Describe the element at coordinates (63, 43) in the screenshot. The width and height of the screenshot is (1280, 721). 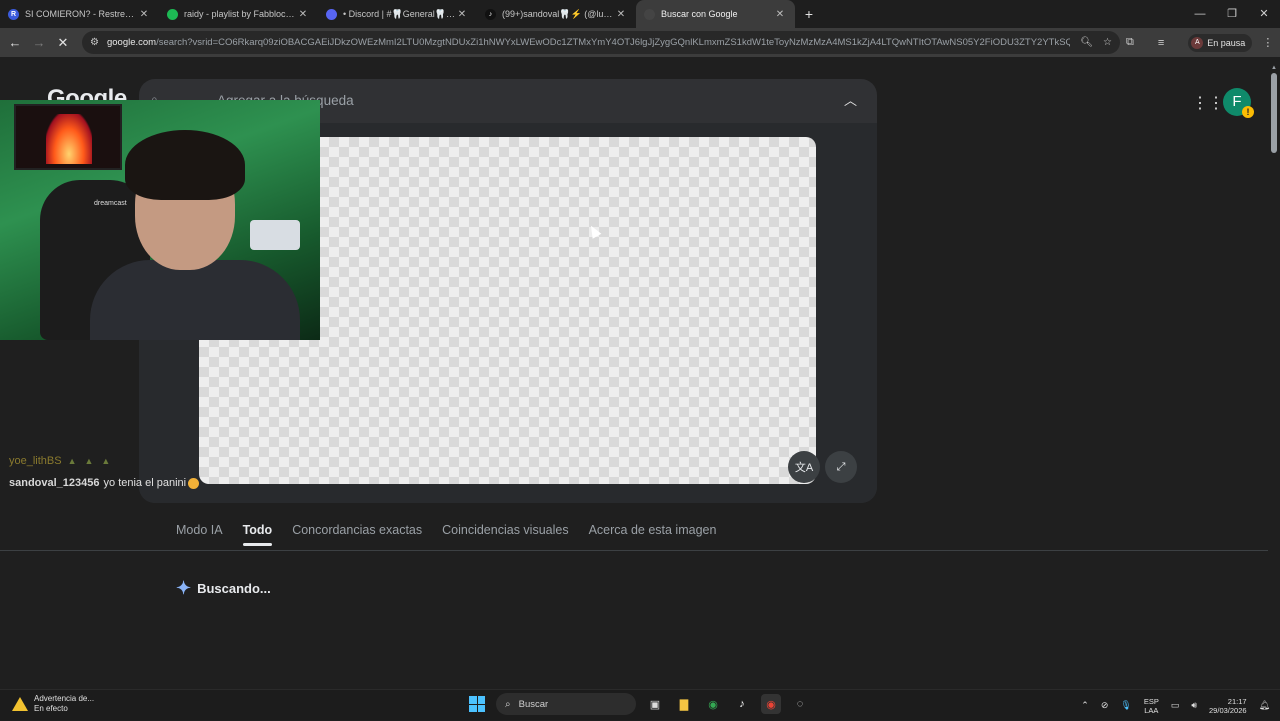
I see `stop-loading-button: ✕` at that location.